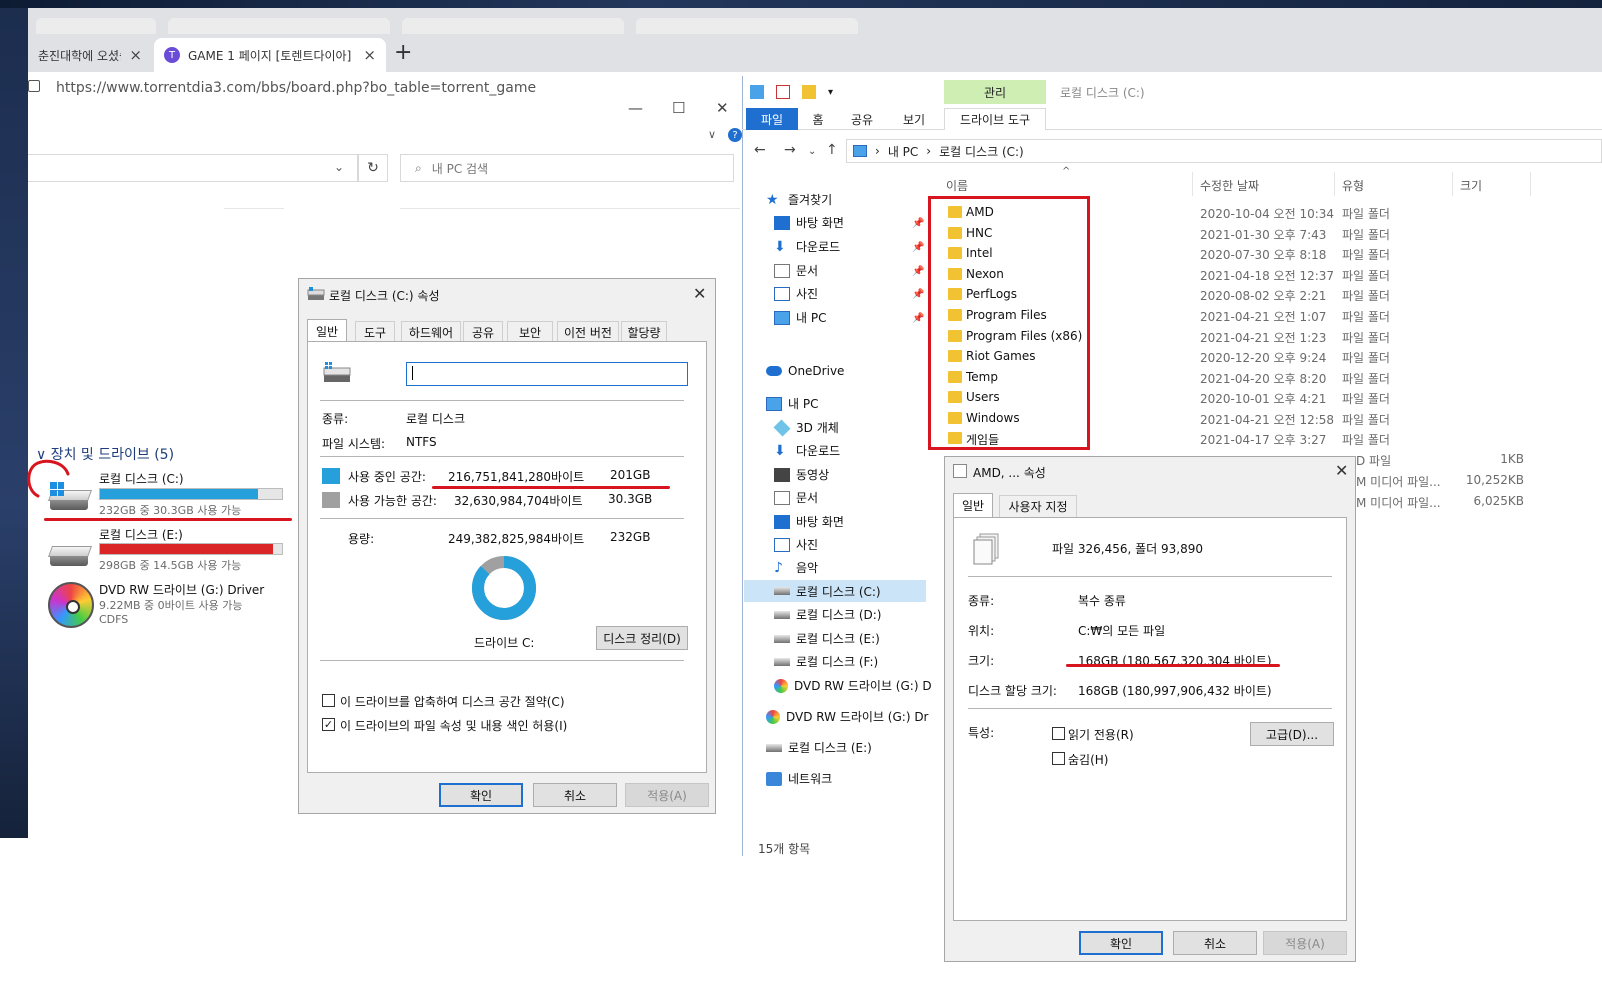 The width and height of the screenshot is (1602, 1008). What do you see at coordinates (818, 119) in the screenshot?
I see `ribbon-tab-home: 홈` at bounding box center [818, 119].